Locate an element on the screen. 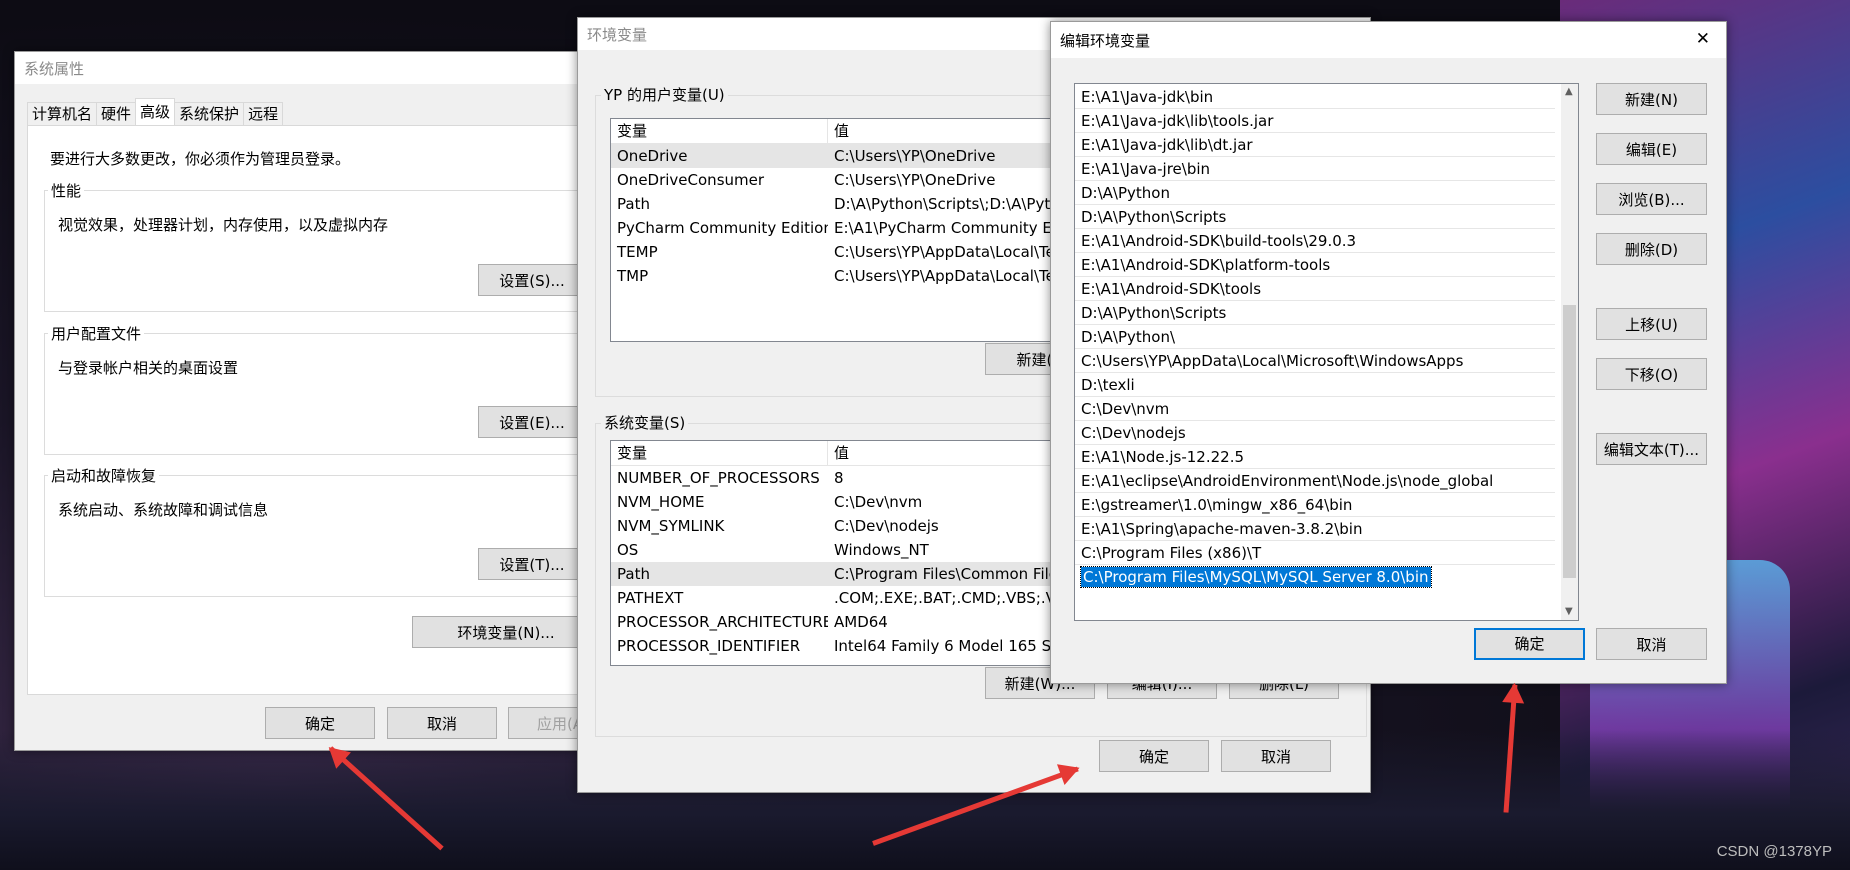 The width and height of the screenshot is (1850, 870). variable-name-cell: NVM_SYMLINK is located at coordinates (671, 526).